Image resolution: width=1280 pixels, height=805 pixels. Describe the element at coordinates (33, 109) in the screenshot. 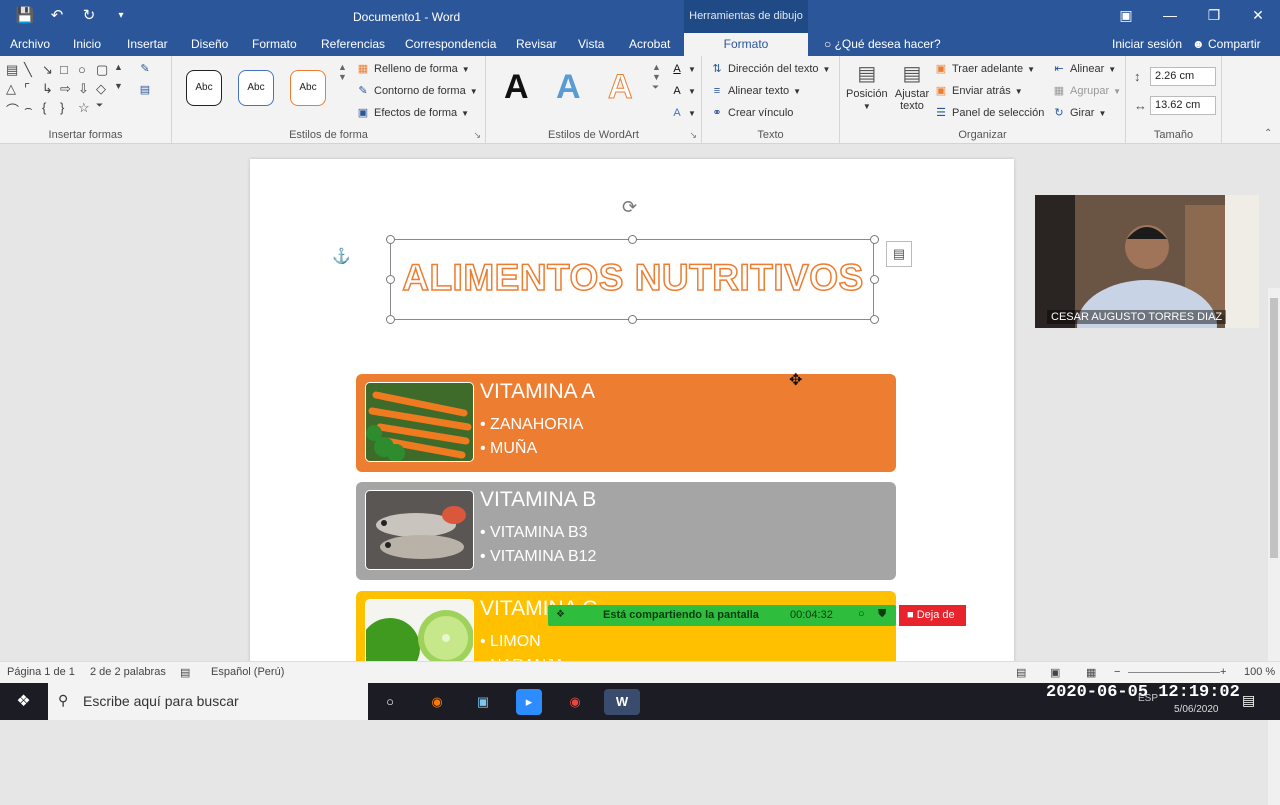

I see `arc-shape-icon: ⌢` at that location.